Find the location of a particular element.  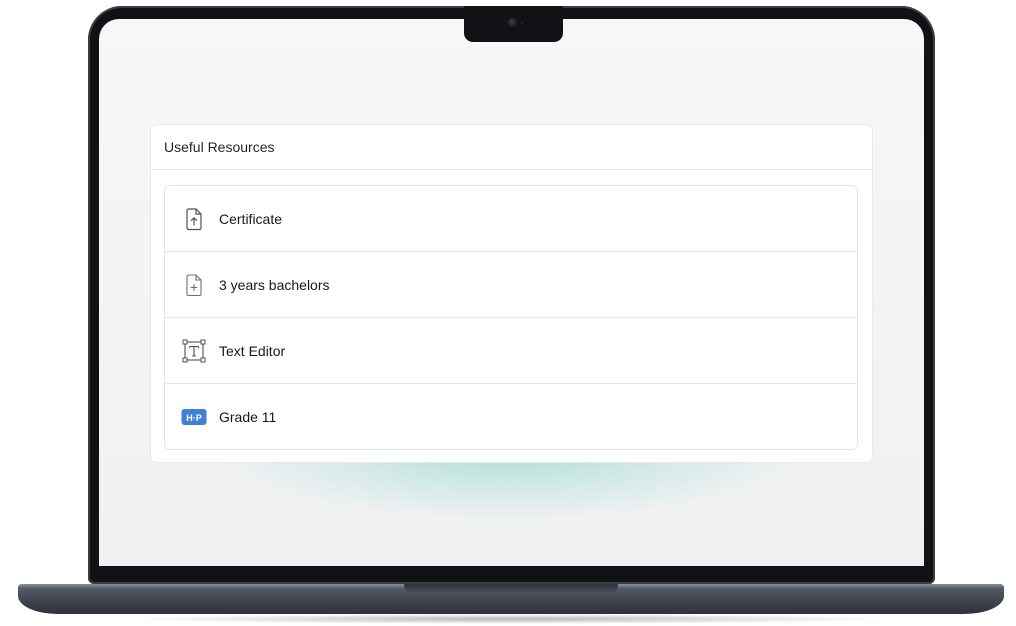

resource-item-text-editor: Text Editor is located at coordinates (511, 351).